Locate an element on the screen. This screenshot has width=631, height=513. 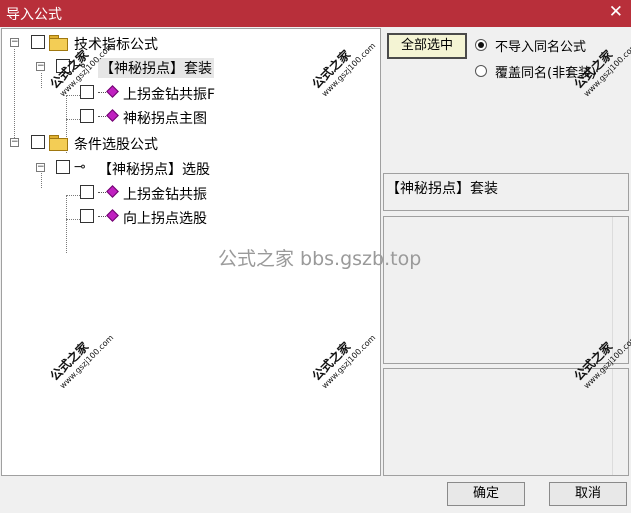
tree-node-label: 上拐金钻共振 is located at coordinates (165, 195).